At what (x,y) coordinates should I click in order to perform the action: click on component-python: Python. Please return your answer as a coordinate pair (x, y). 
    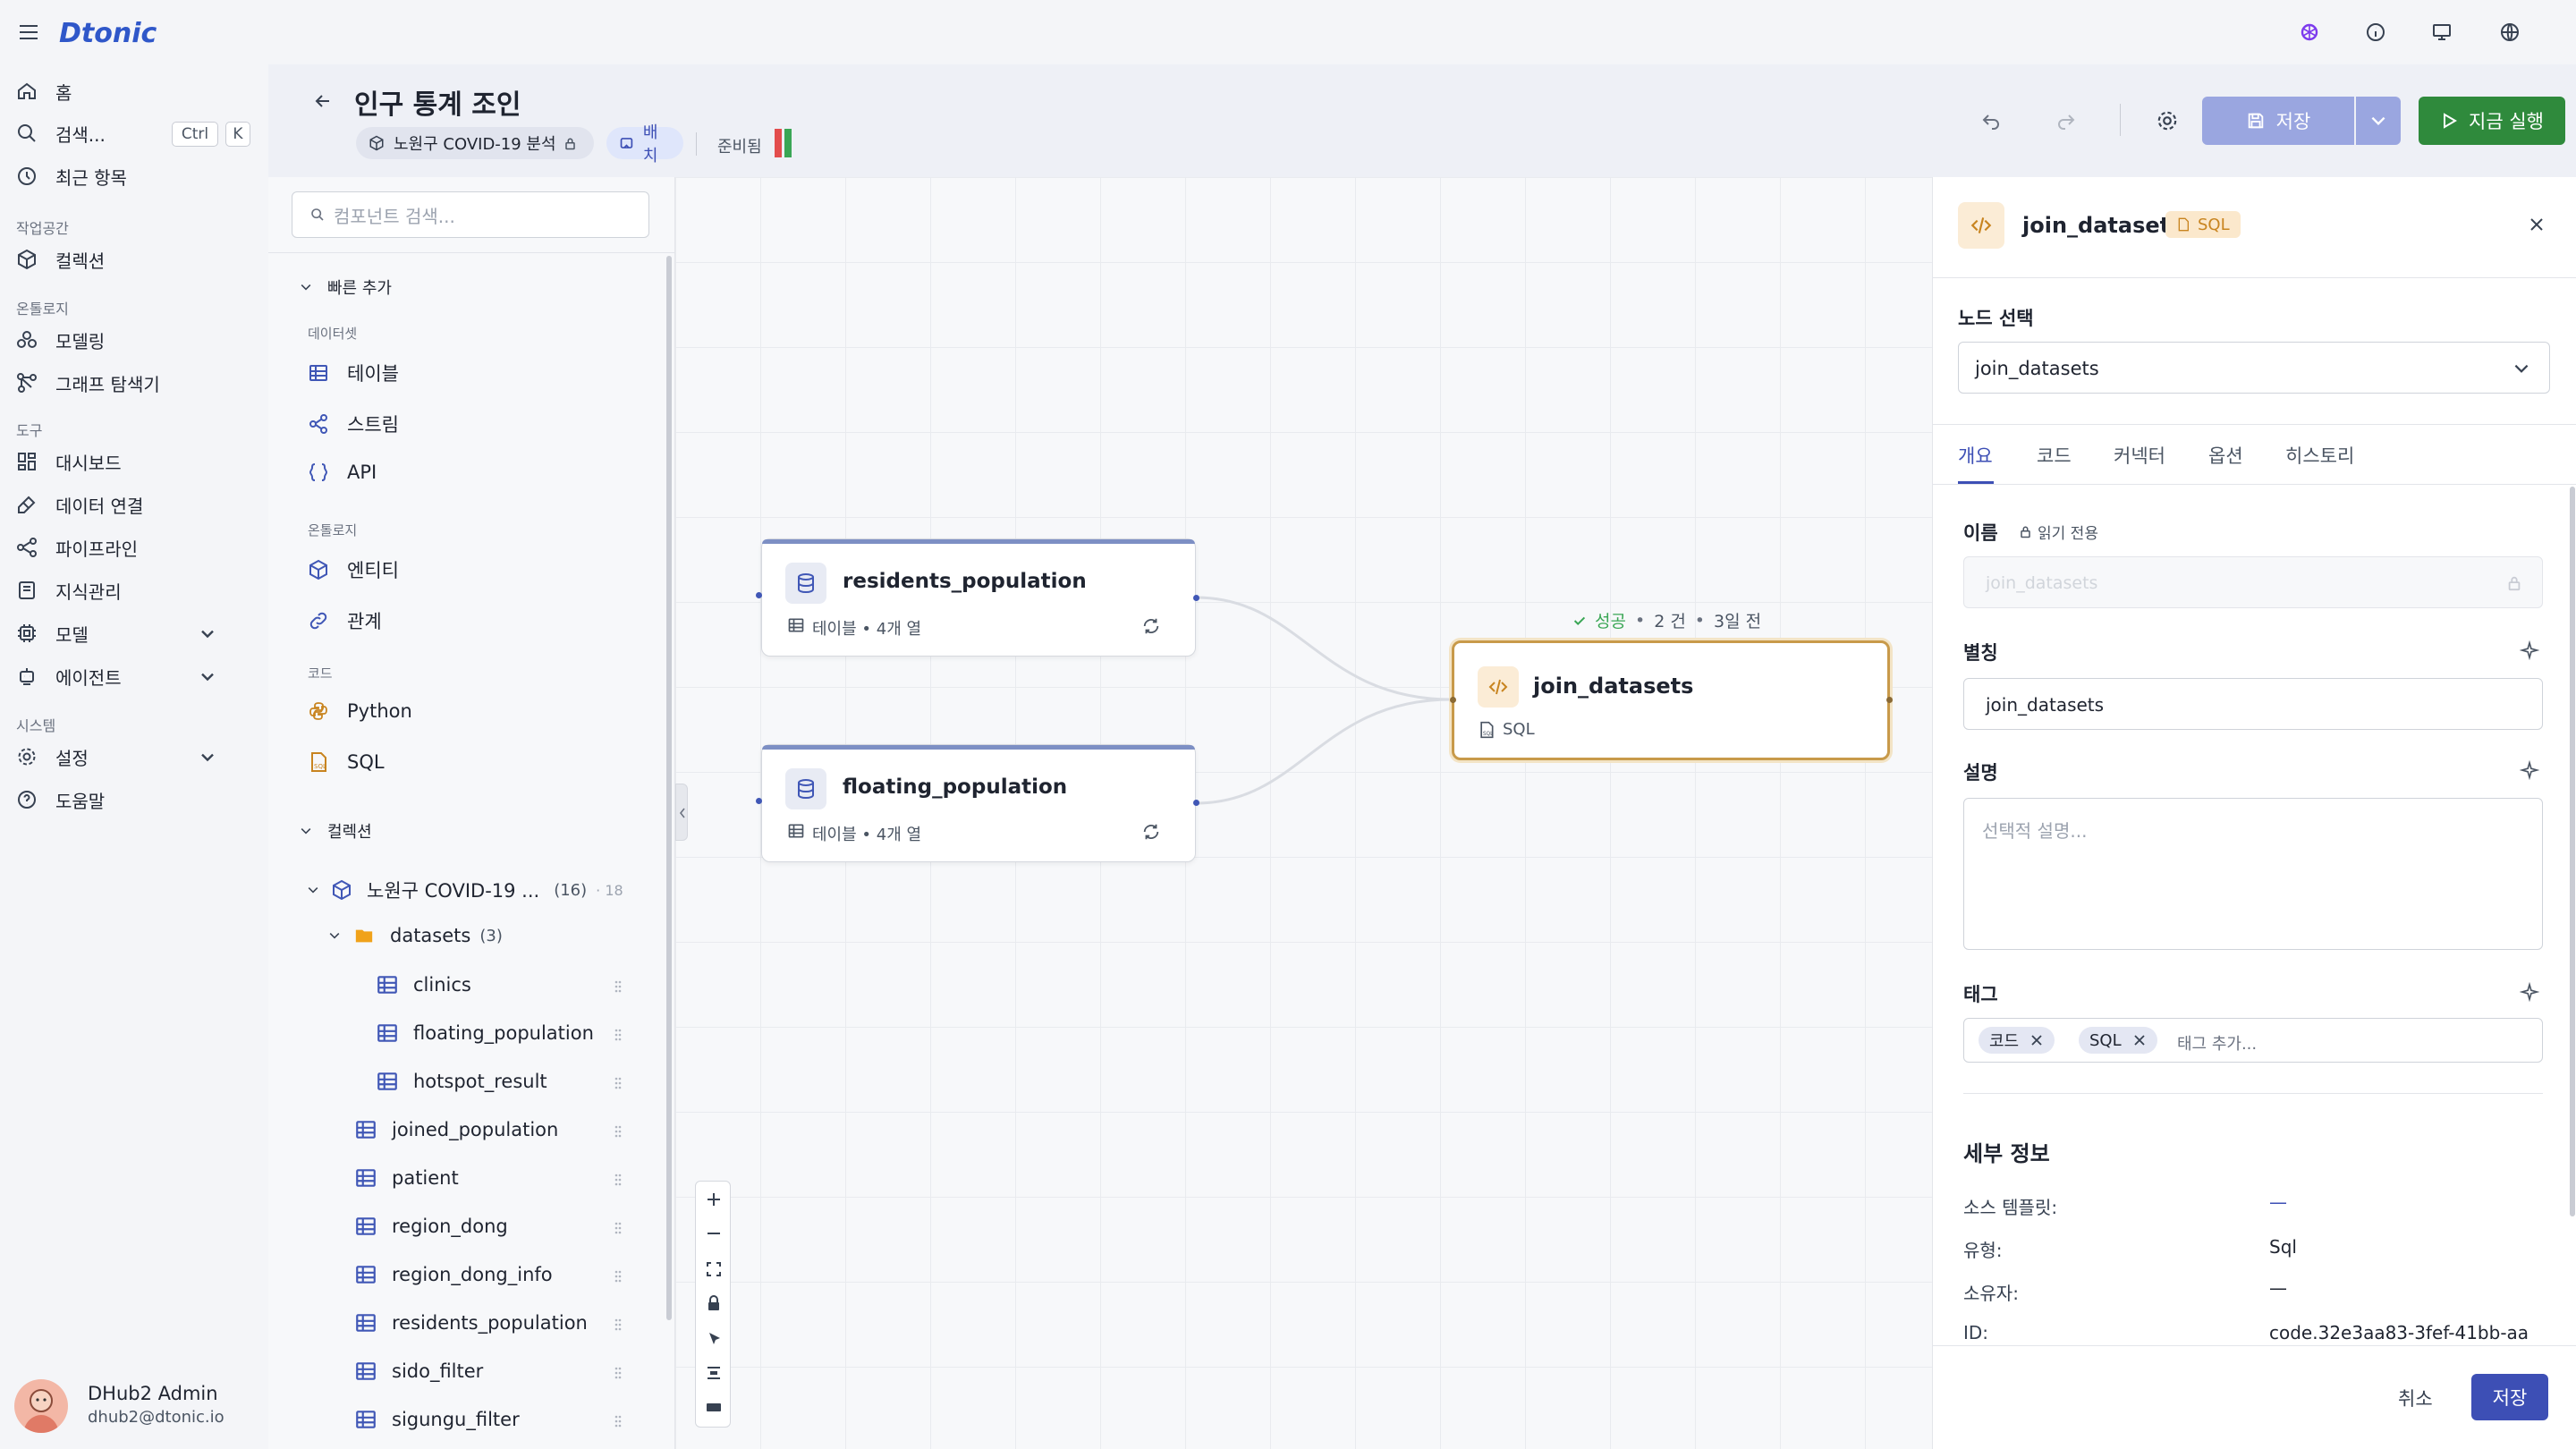
    Looking at the image, I should click on (360, 711).